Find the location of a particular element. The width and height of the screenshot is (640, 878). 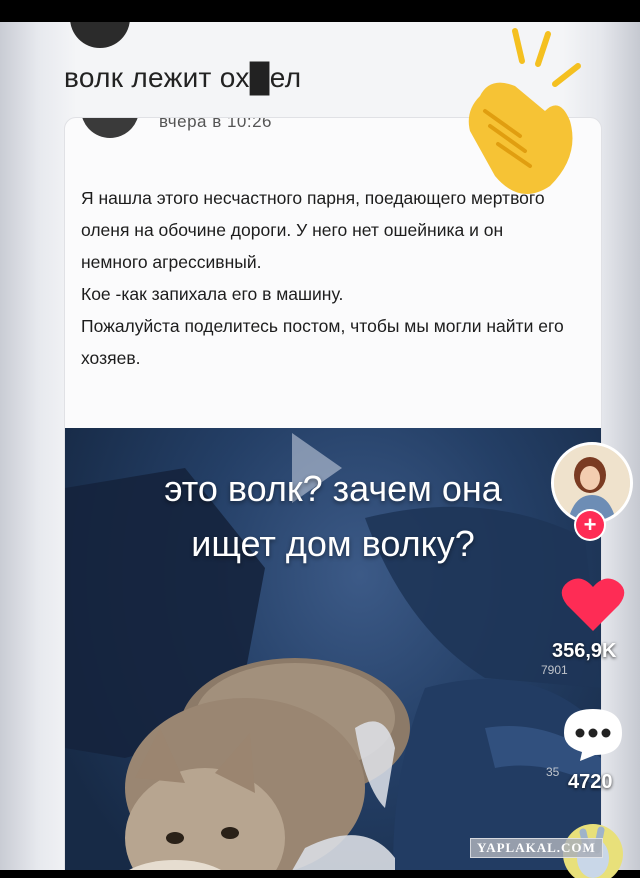

like-count-ghost: 7901 is located at coordinates (554, 670).